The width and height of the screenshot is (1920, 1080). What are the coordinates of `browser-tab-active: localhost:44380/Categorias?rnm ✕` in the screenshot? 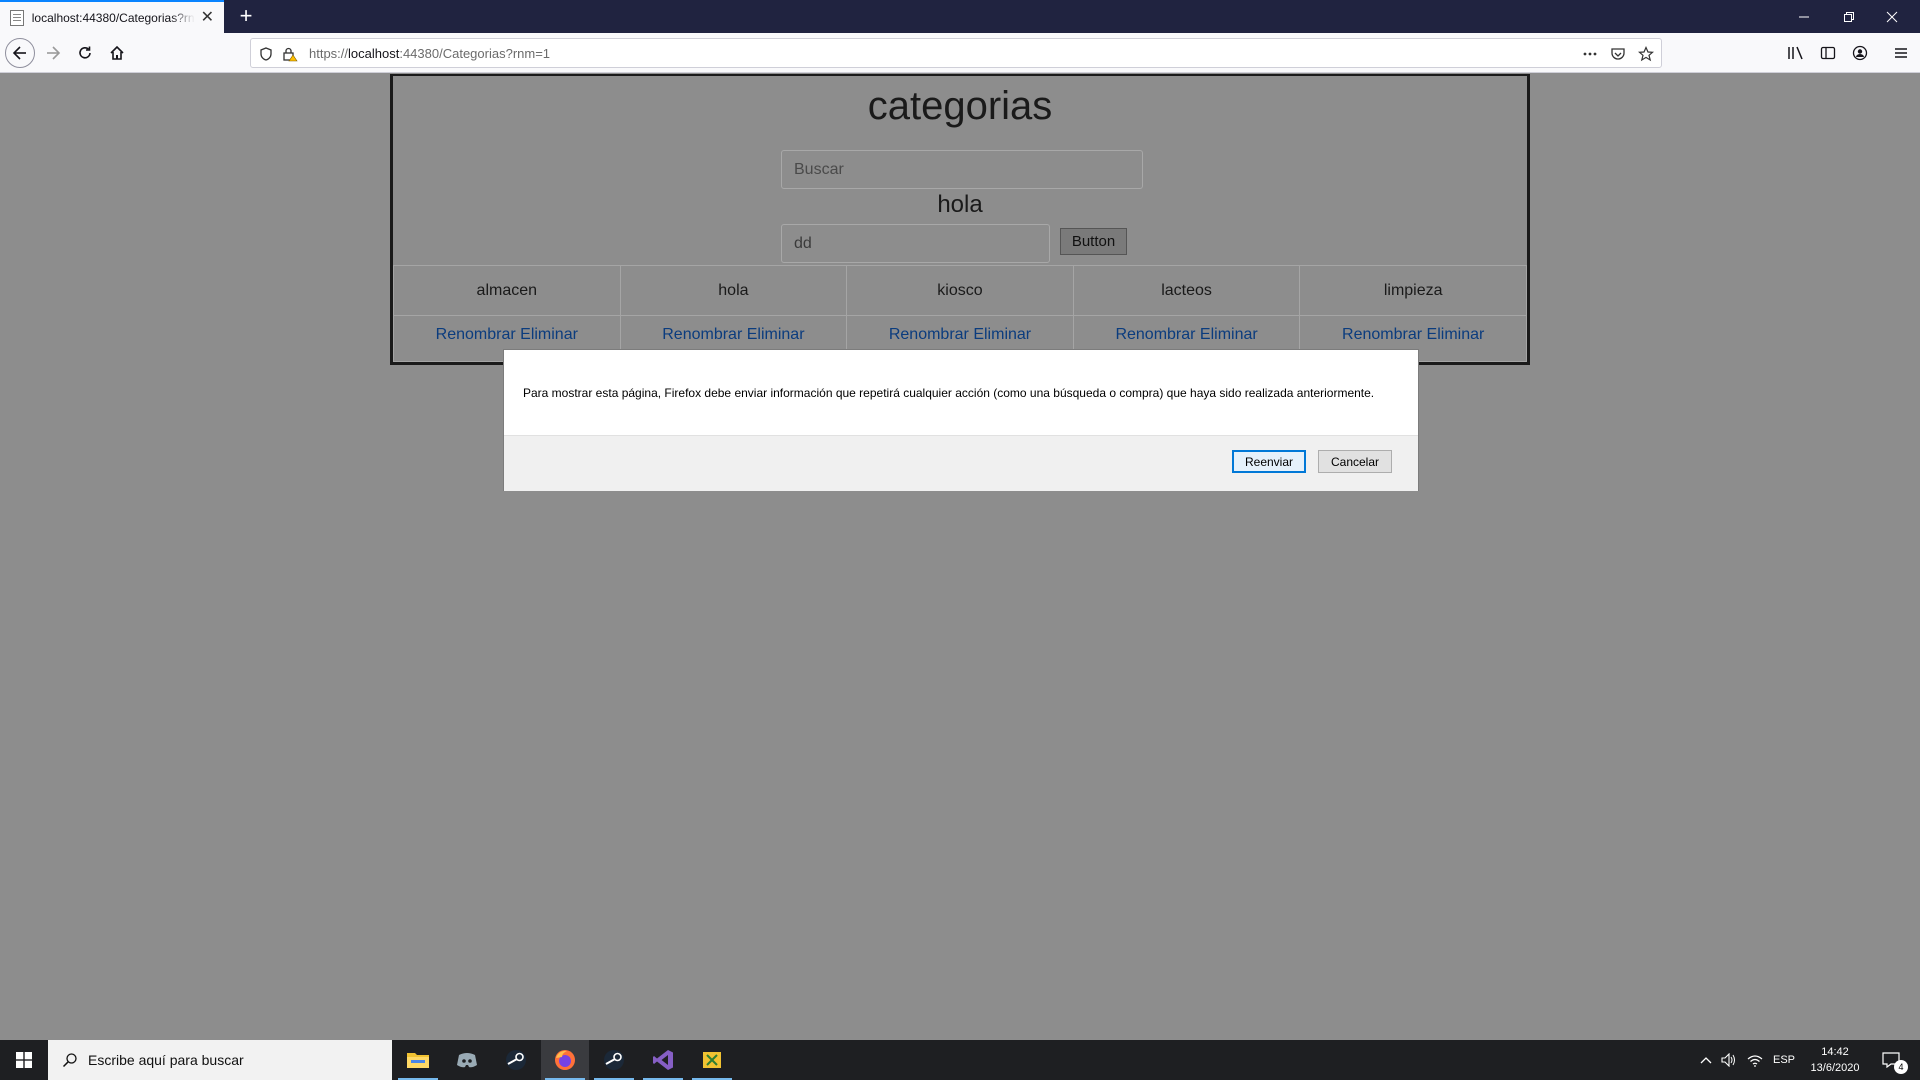 It's located at (112, 16).